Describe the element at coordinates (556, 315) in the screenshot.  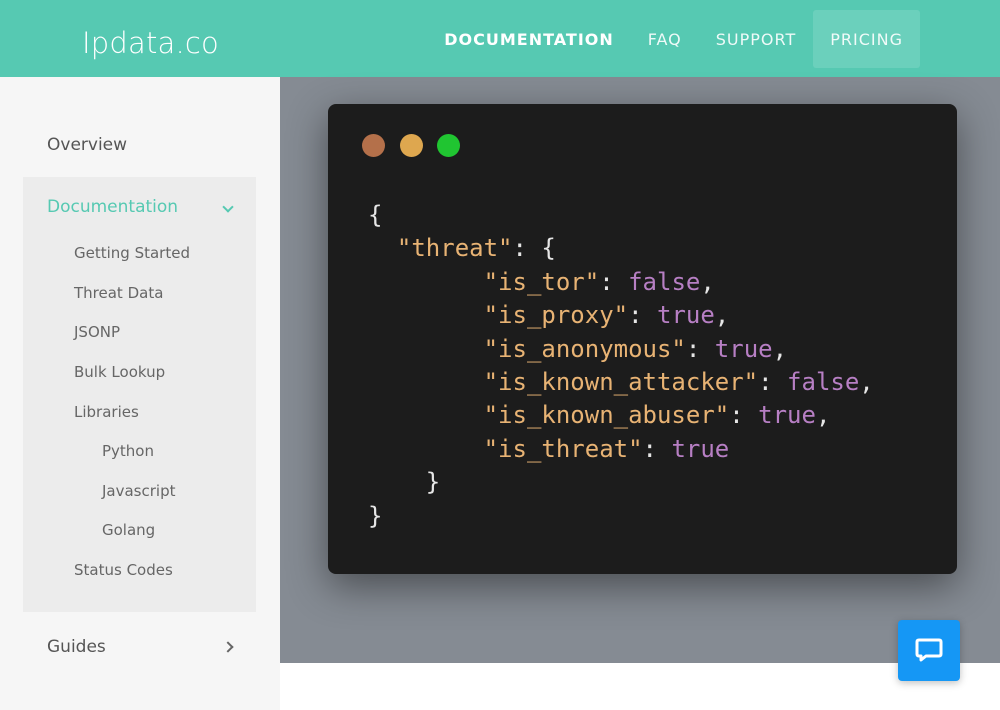
I see `code-key: "is_proxy"` at that location.